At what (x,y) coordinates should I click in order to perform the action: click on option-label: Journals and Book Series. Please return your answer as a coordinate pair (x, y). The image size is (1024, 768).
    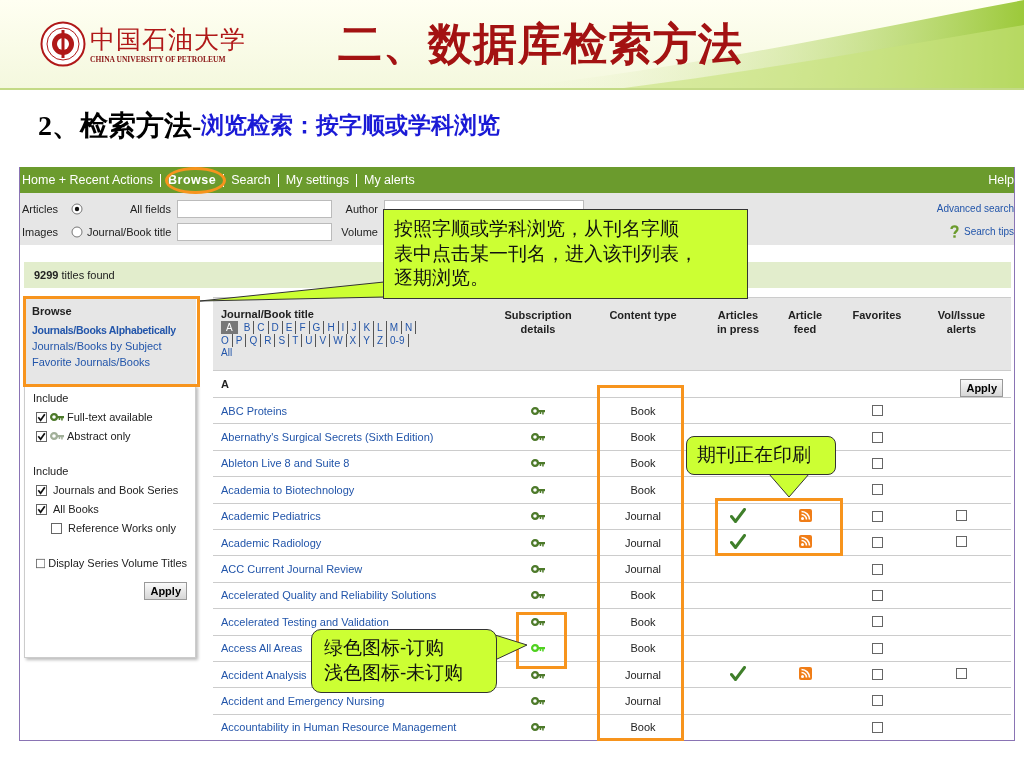
    Looking at the image, I should click on (115, 490).